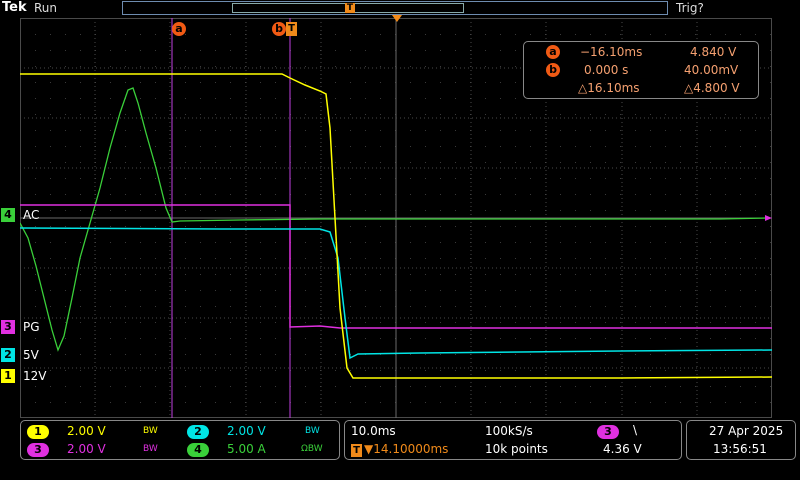 Image resolution: width=800 pixels, height=480 pixels. What do you see at coordinates (312, 449) in the screenshot?
I see `ch4-bw-limit-icon: ΩBW` at bounding box center [312, 449].